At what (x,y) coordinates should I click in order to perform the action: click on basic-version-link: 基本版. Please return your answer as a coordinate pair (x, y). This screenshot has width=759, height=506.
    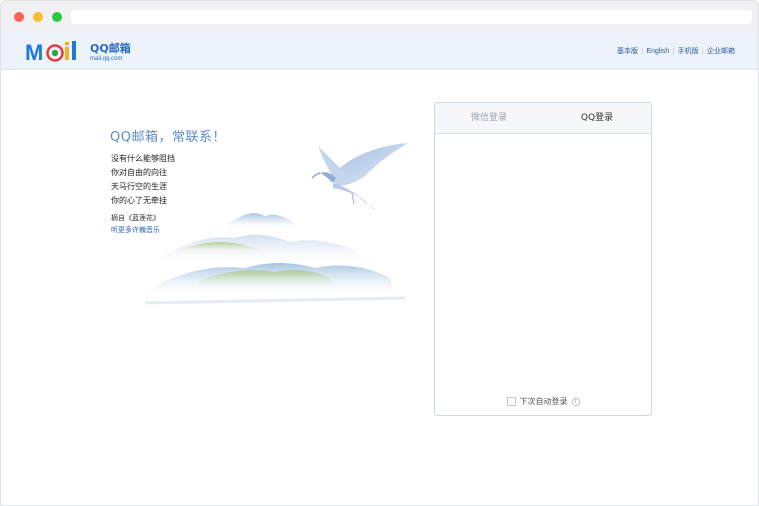
    Looking at the image, I should click on (627, 51).